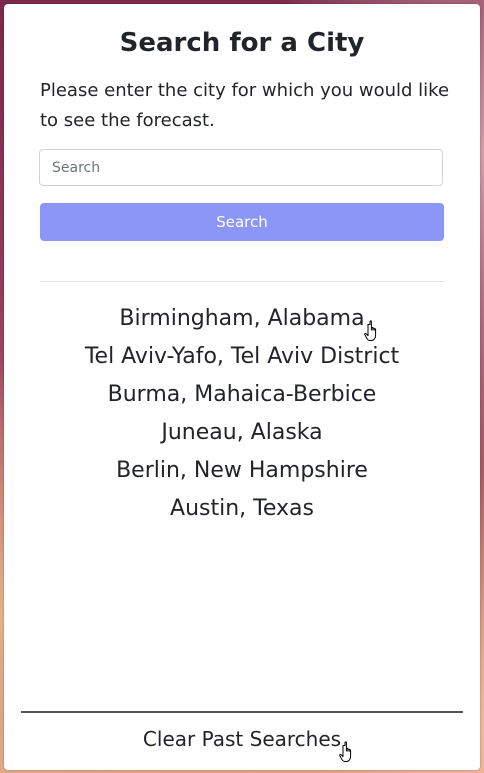 The height and width of the screenshot is (773, 484). Describe the element at coordinates (242, 222) in the screenshot. I see `search-button: Search` at that location.